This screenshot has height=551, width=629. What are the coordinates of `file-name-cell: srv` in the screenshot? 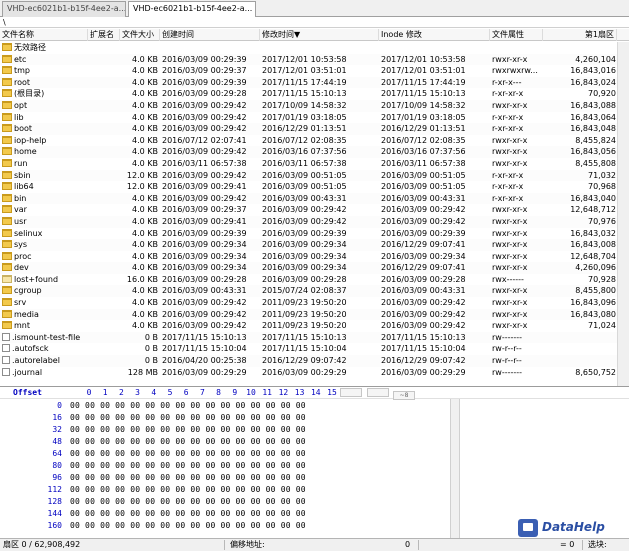 It's located at (45, 303).